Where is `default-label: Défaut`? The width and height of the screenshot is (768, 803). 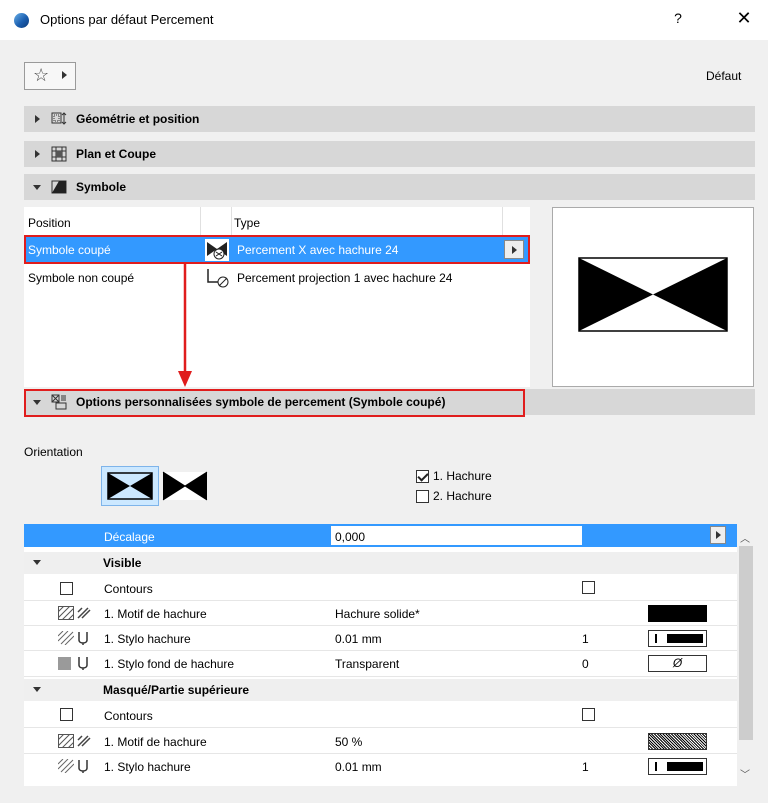 default-label: Défaut is located at coordinates (724, 76).